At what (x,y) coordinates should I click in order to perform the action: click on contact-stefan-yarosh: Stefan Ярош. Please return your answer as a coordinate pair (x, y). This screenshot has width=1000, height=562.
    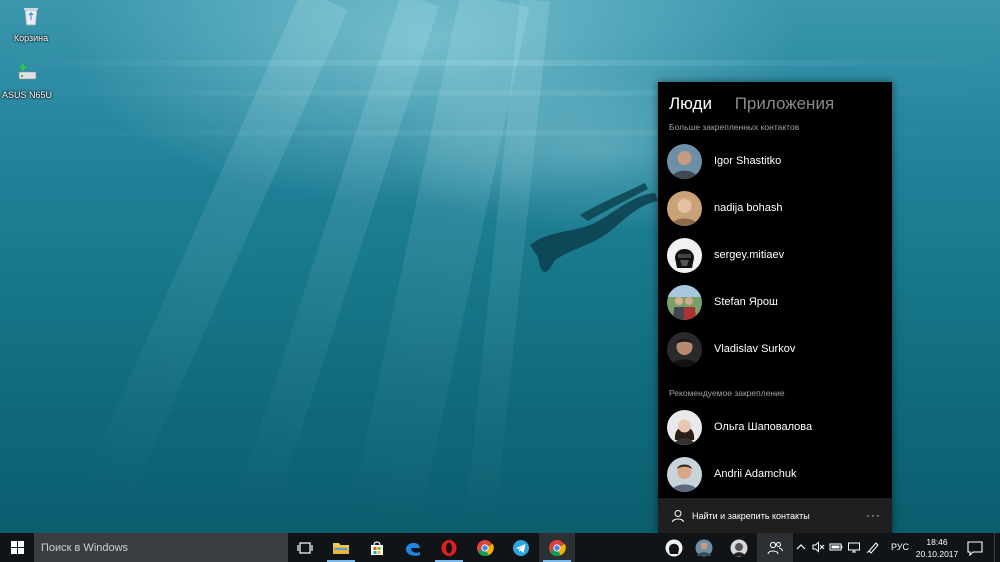
    Looking at the image, I should click on (775, 302).